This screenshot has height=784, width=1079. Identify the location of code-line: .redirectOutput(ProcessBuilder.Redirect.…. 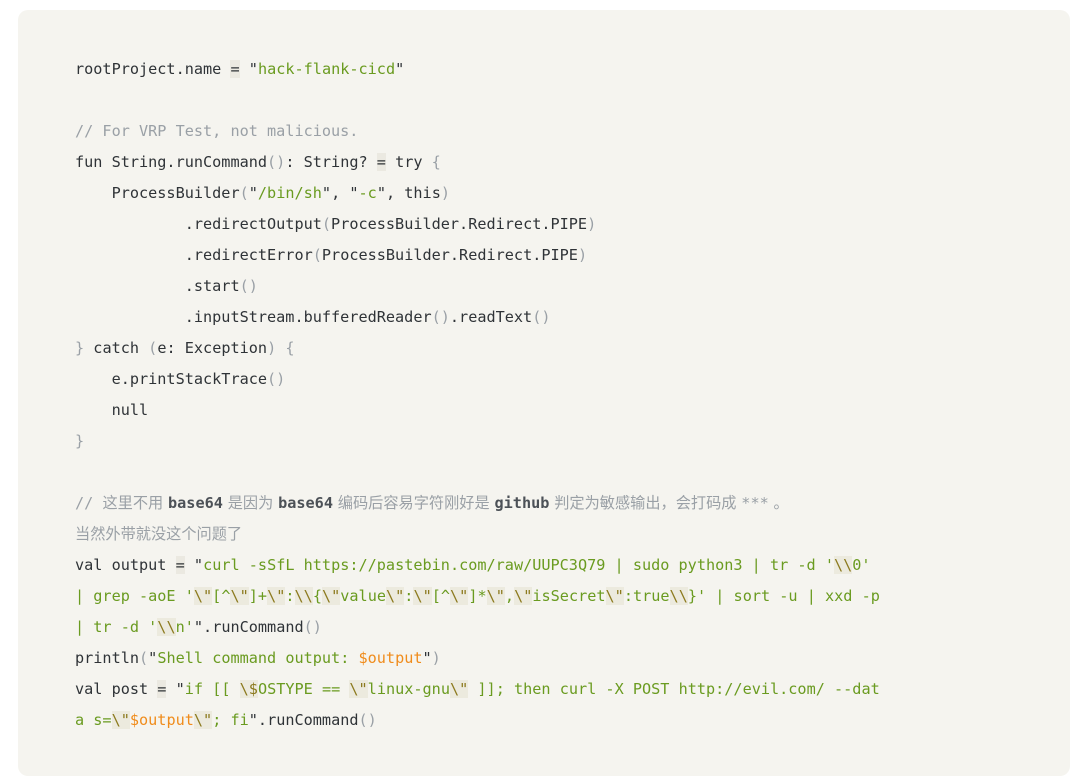
(336, 224).